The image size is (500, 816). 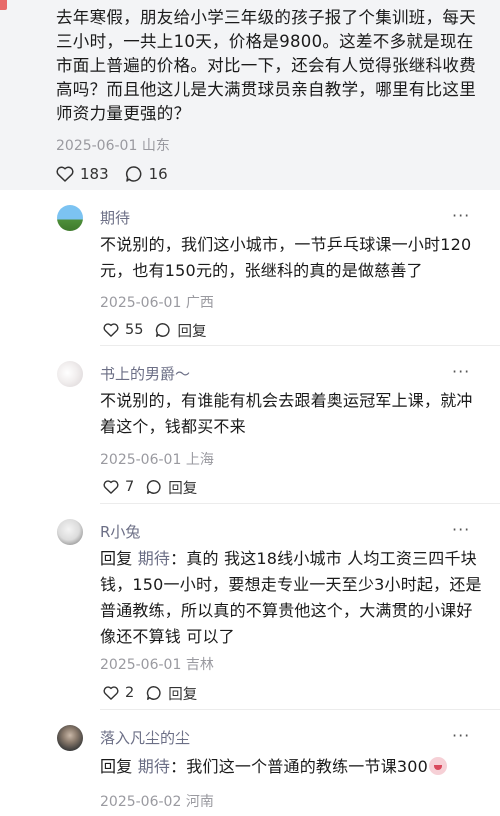 I want to click on post-comment-count: 16, so click(x=158, y=174).